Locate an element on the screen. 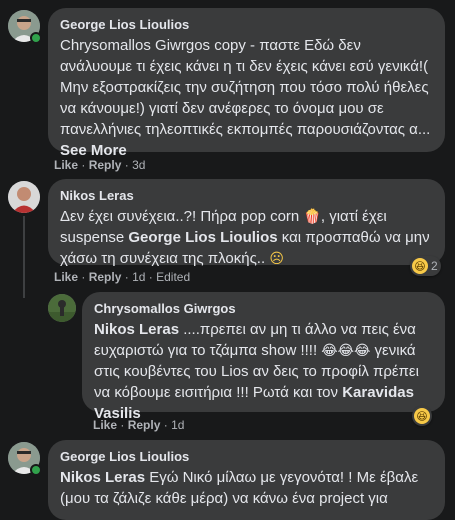 This screenshot has width=455, height=520. comment-body: Δεν έχει συνέχεια..?! Πήρα pop corn is located at coordinates (180, 216).